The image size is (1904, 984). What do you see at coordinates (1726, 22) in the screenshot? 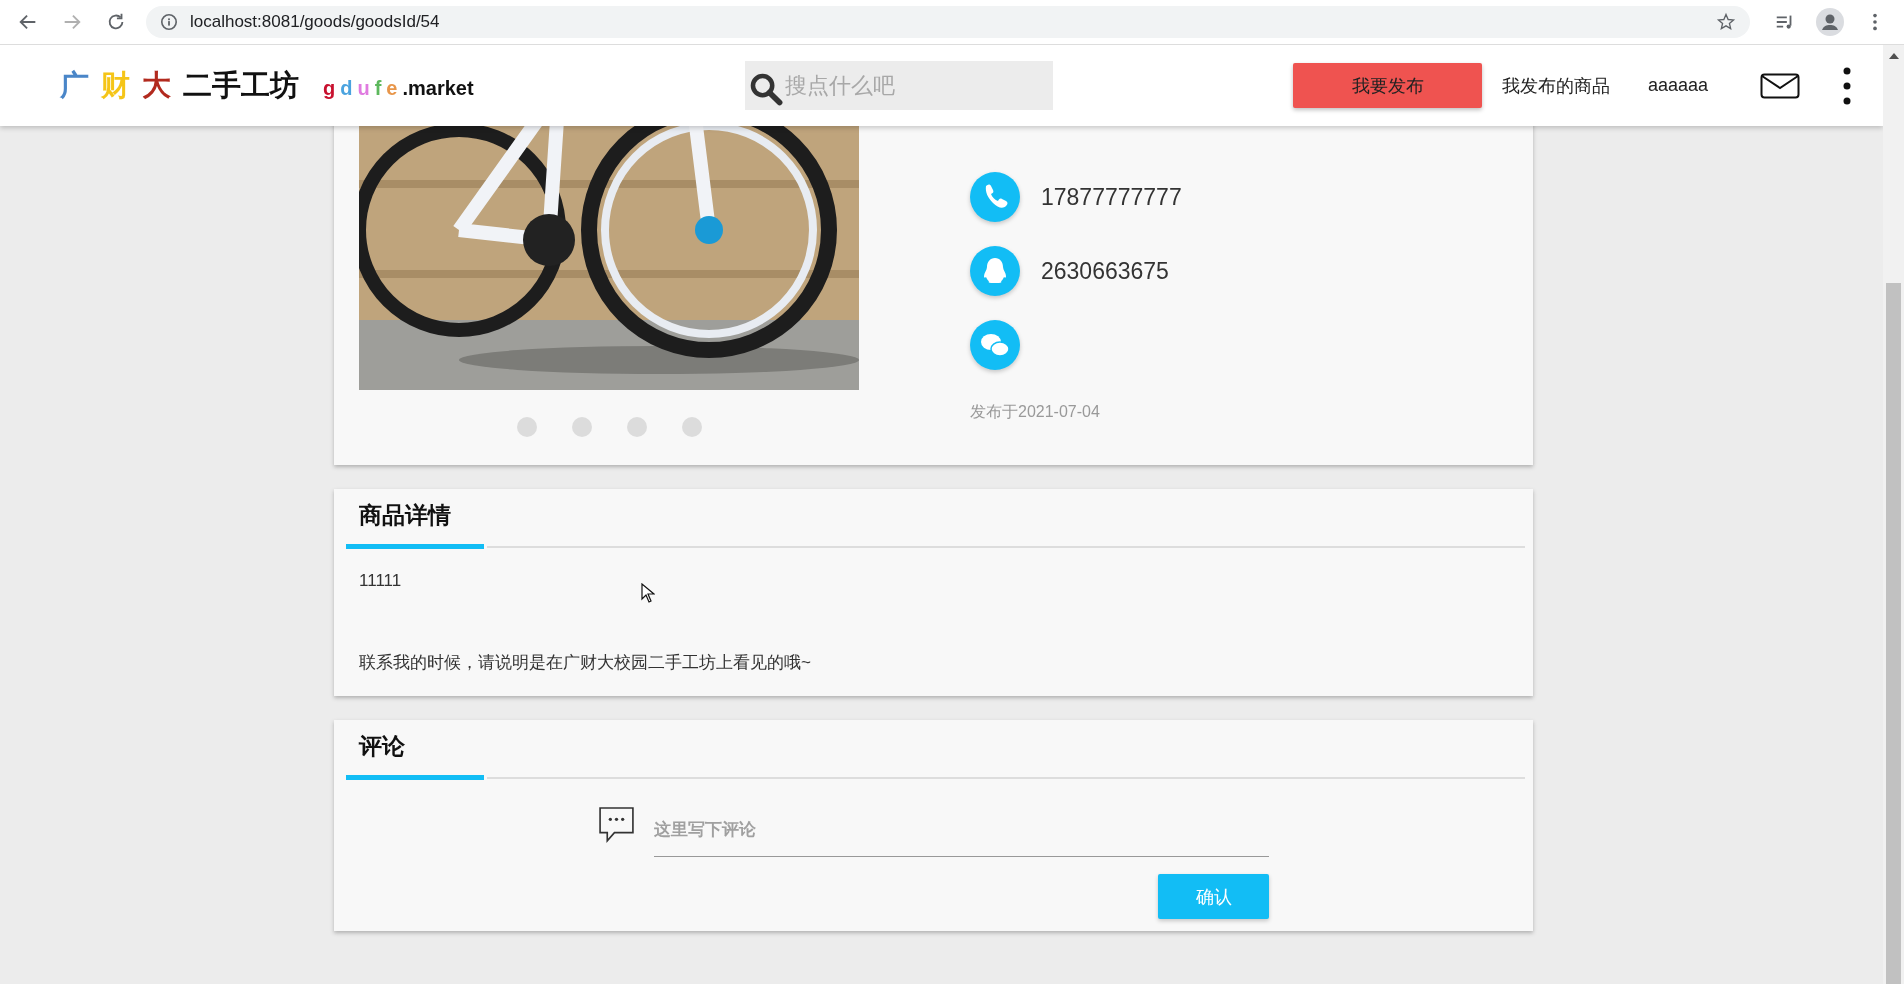
I see `star-icon` at bounding box center [1726, 22].